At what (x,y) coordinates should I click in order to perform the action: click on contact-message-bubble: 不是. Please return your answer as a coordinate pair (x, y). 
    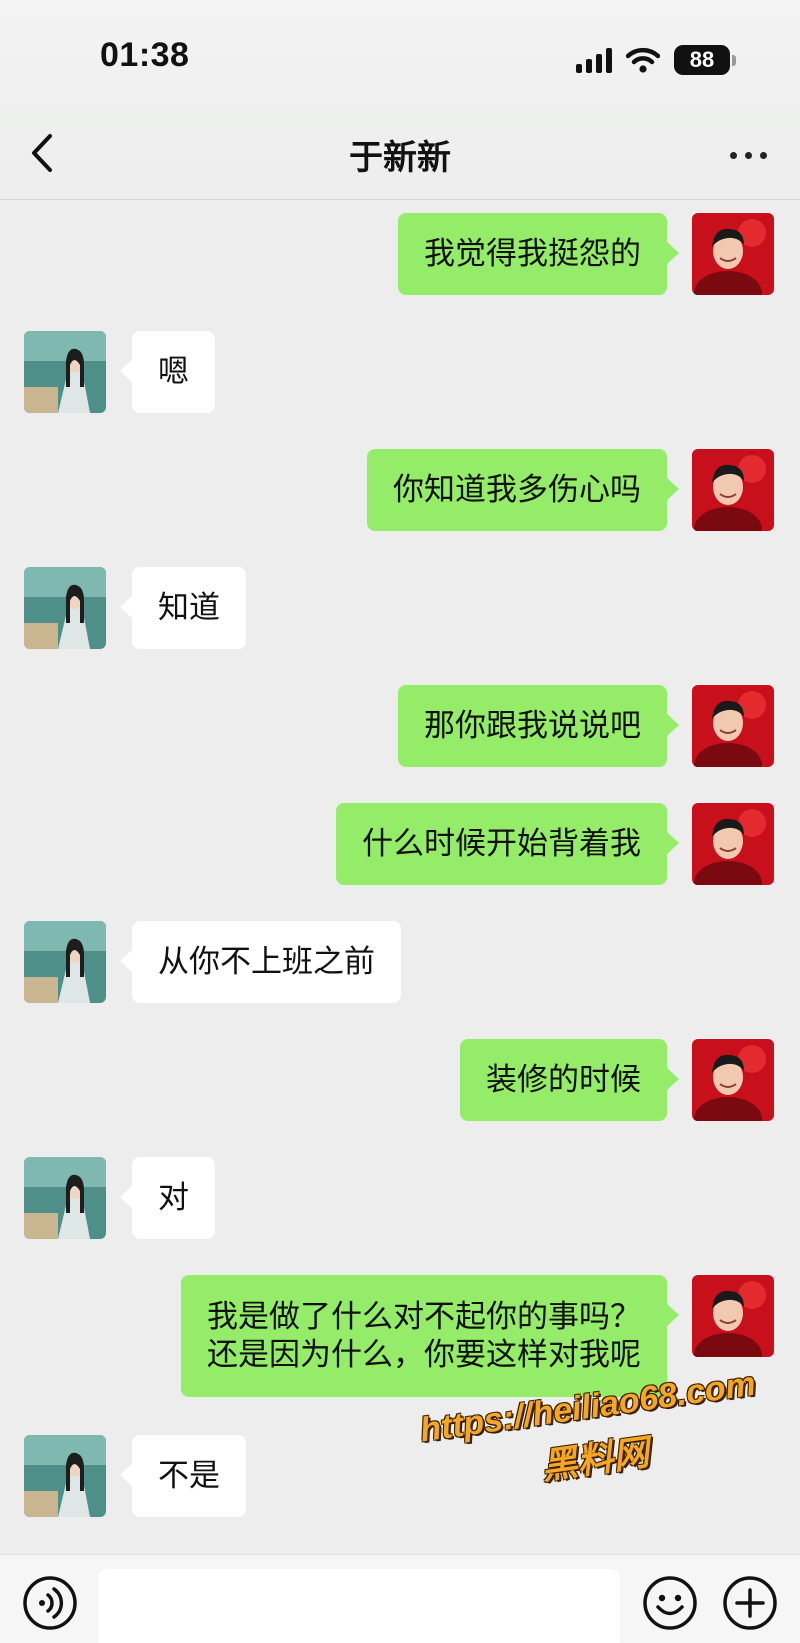
    Looking at the image, I should click on (183, 1476).